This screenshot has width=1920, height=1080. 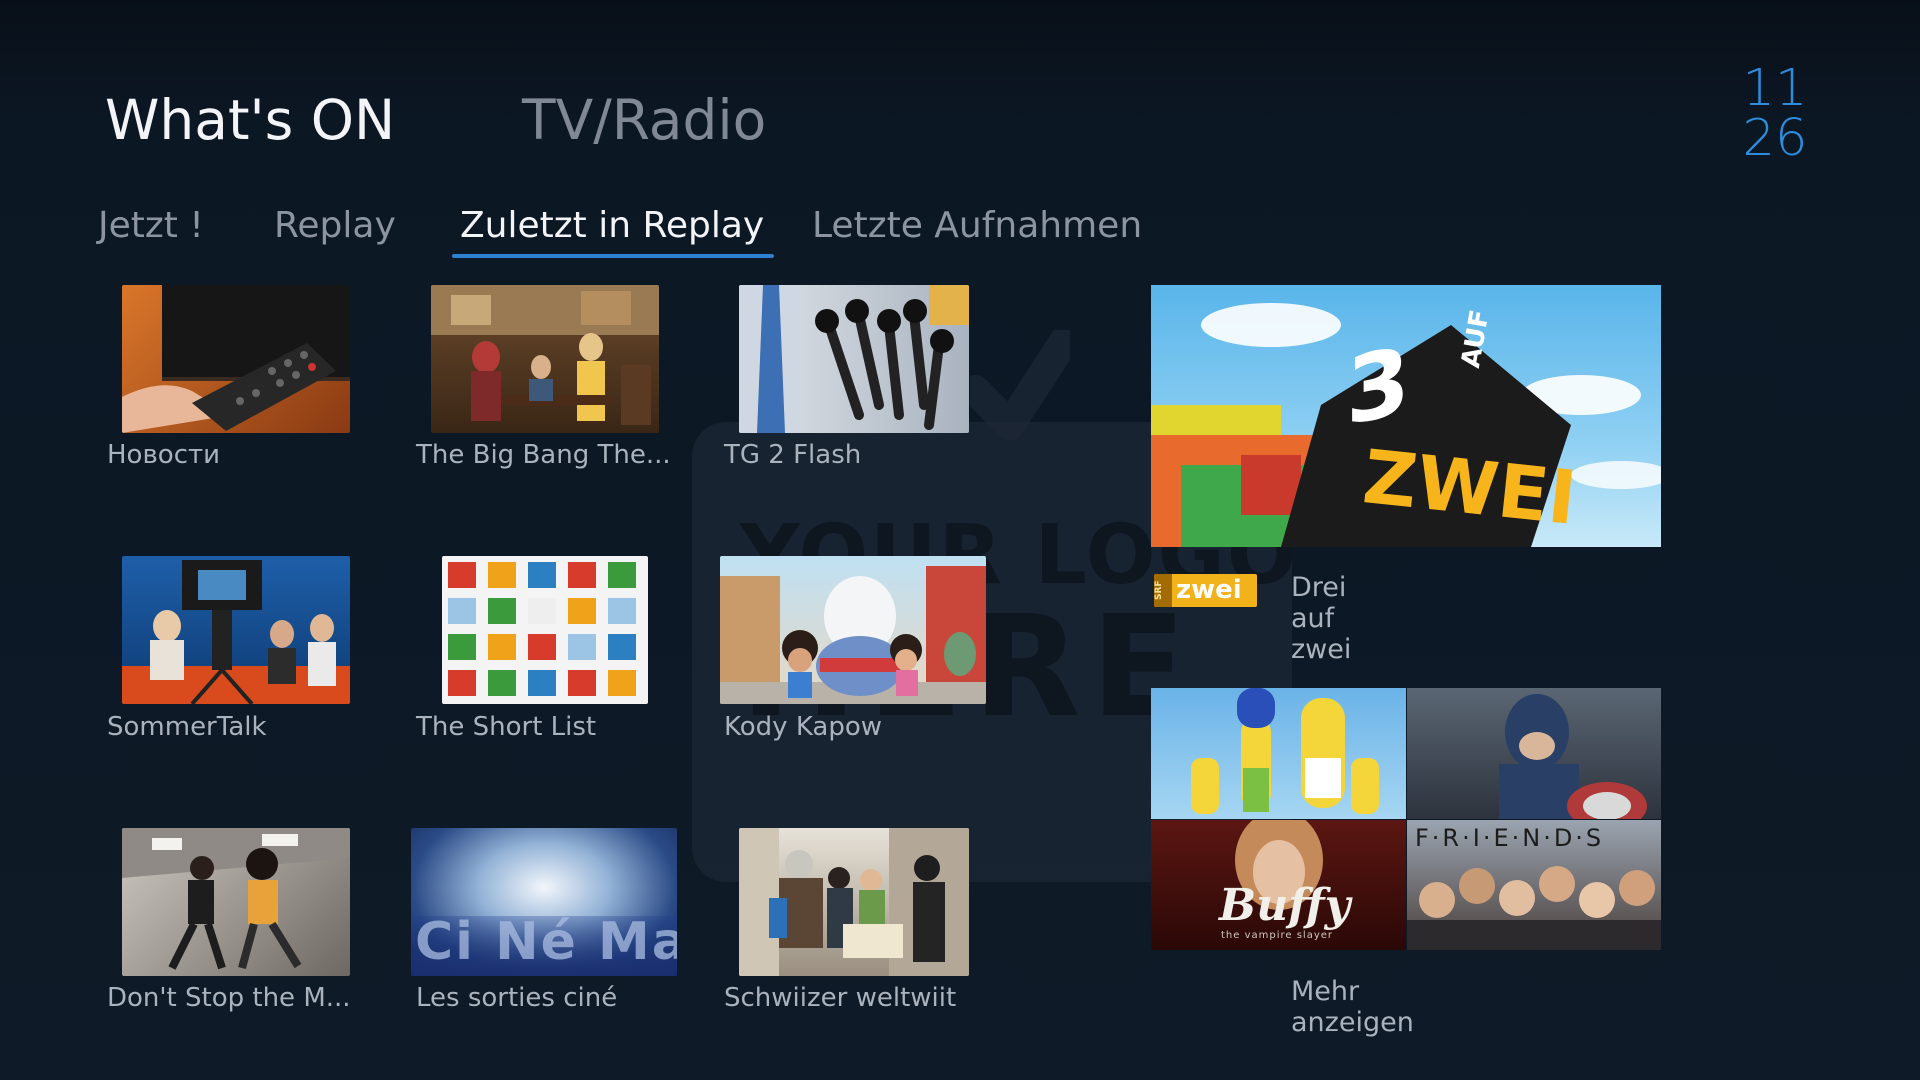 I want to click on friends-thumbnail: F·R·I·E·N·D·S, so click(x=1534, y=885).